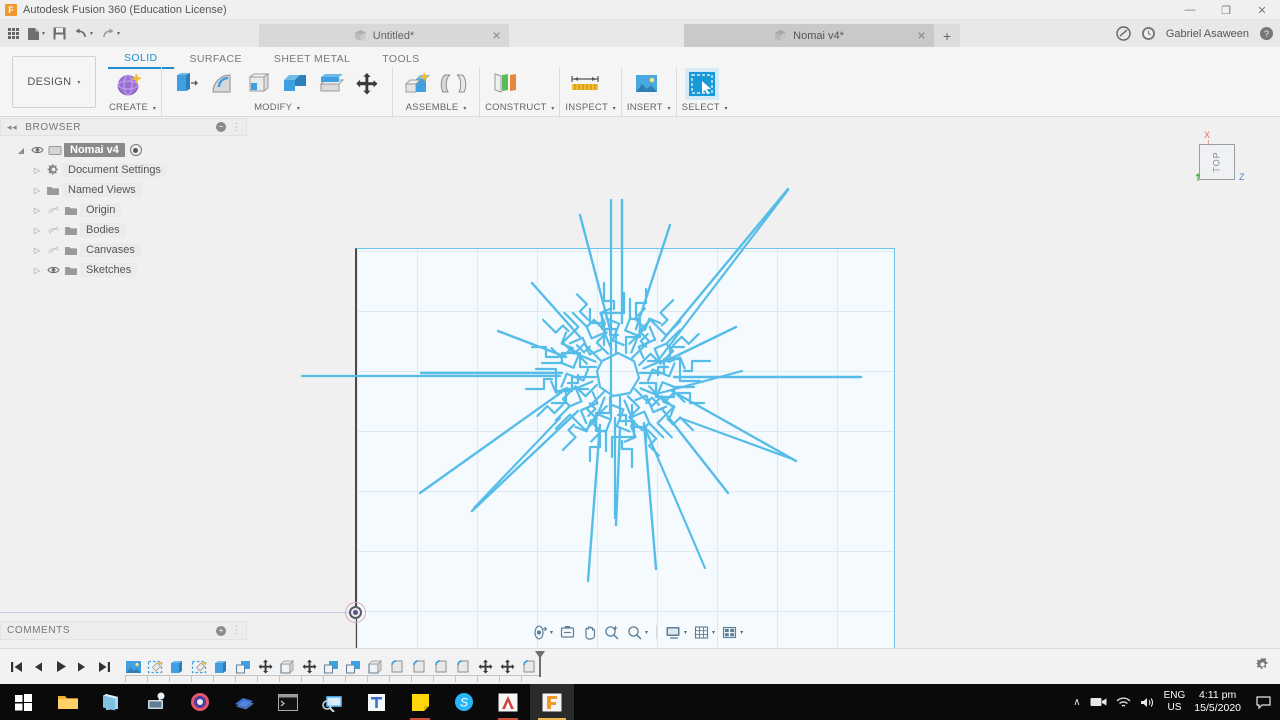 Image resolution: width=1280 pixels, height=720 pixels. Describe the element at coordinates (947, 35) in the screenshot. I see `new-tab-button: +` at that location.